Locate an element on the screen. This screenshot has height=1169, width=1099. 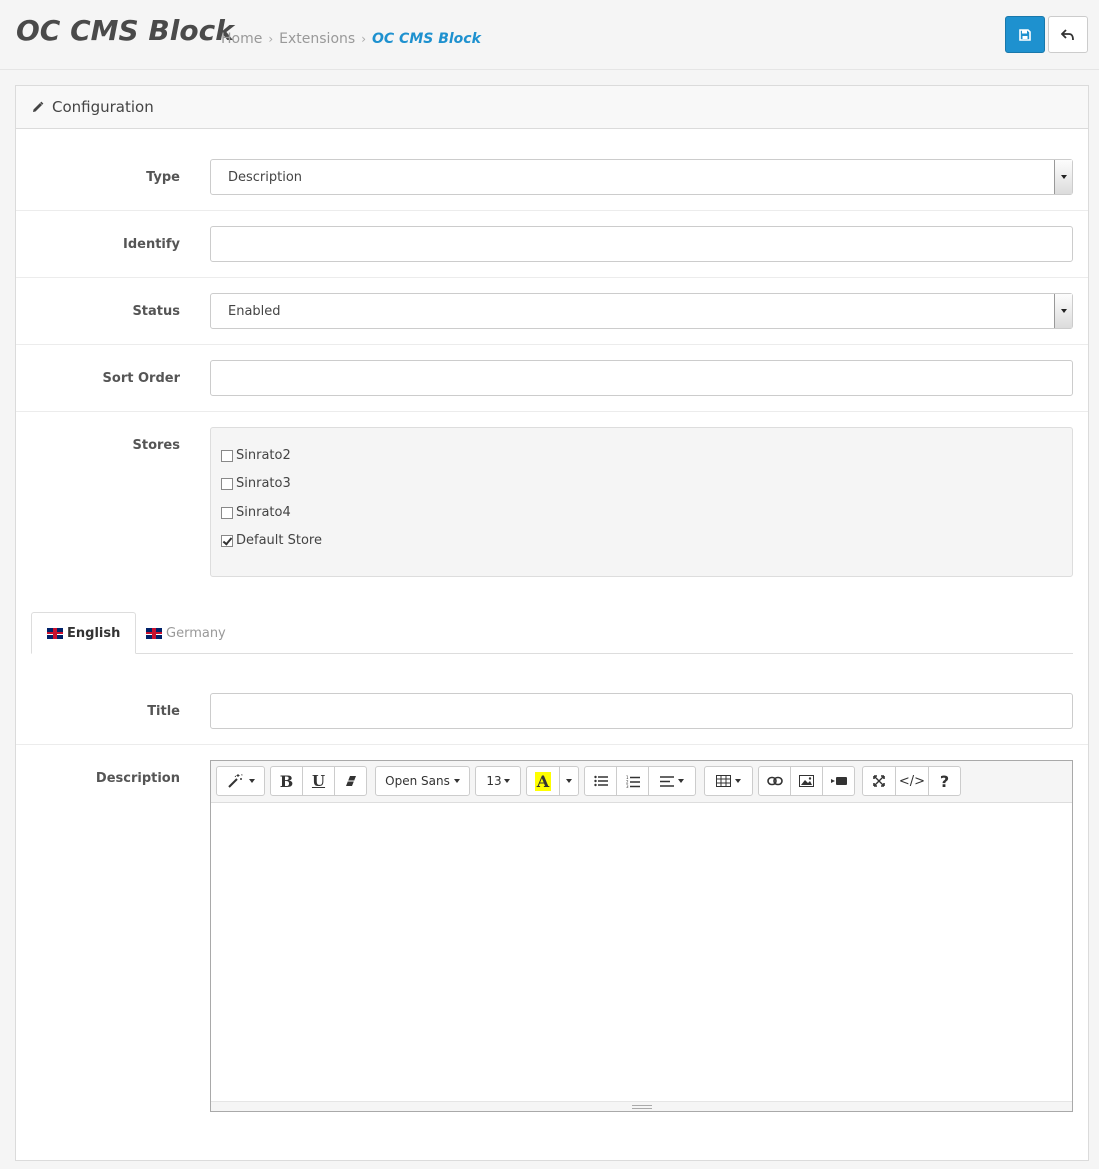
form-row-type: Type Description is located at coordinates (552, 170).